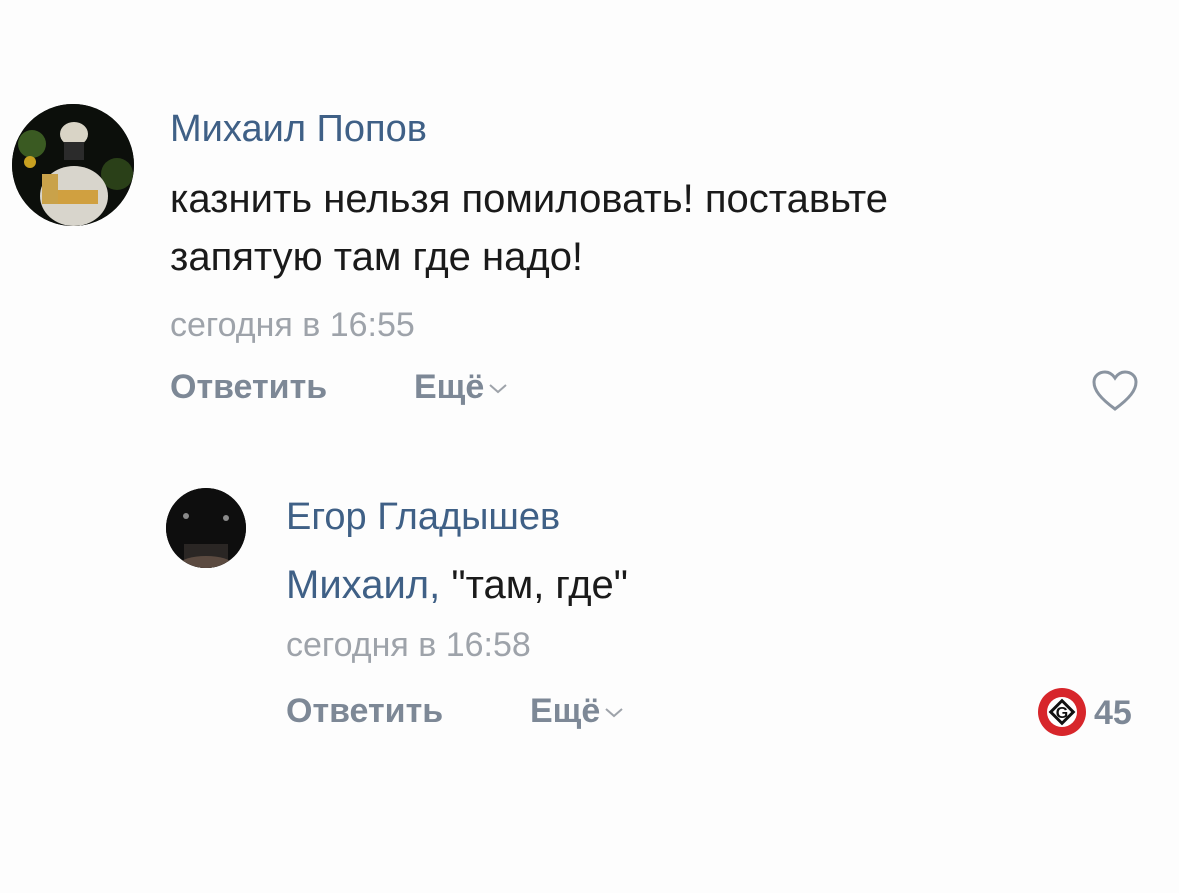 The image size is (1179, 893). I want to click on comment-author: Михаил Попов, so click(298, 129).